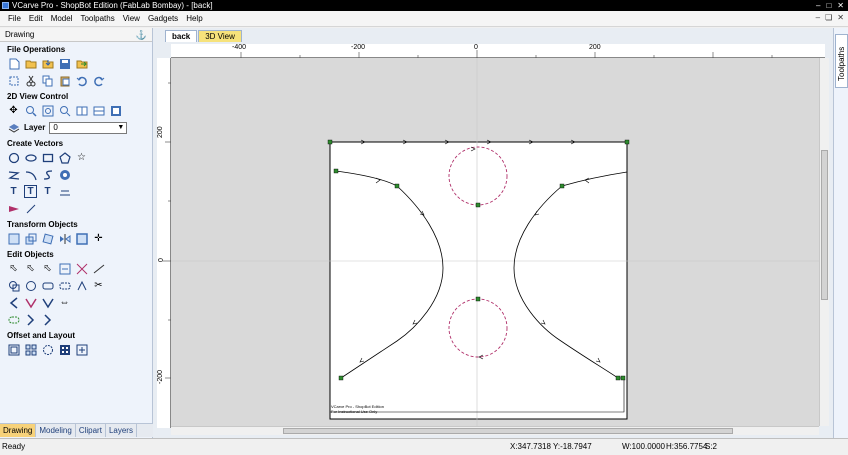  What do you see at coordinates (13, 191) in the screenshot?
I see `text-tool-icon: T` at bounding box center [13, 191].